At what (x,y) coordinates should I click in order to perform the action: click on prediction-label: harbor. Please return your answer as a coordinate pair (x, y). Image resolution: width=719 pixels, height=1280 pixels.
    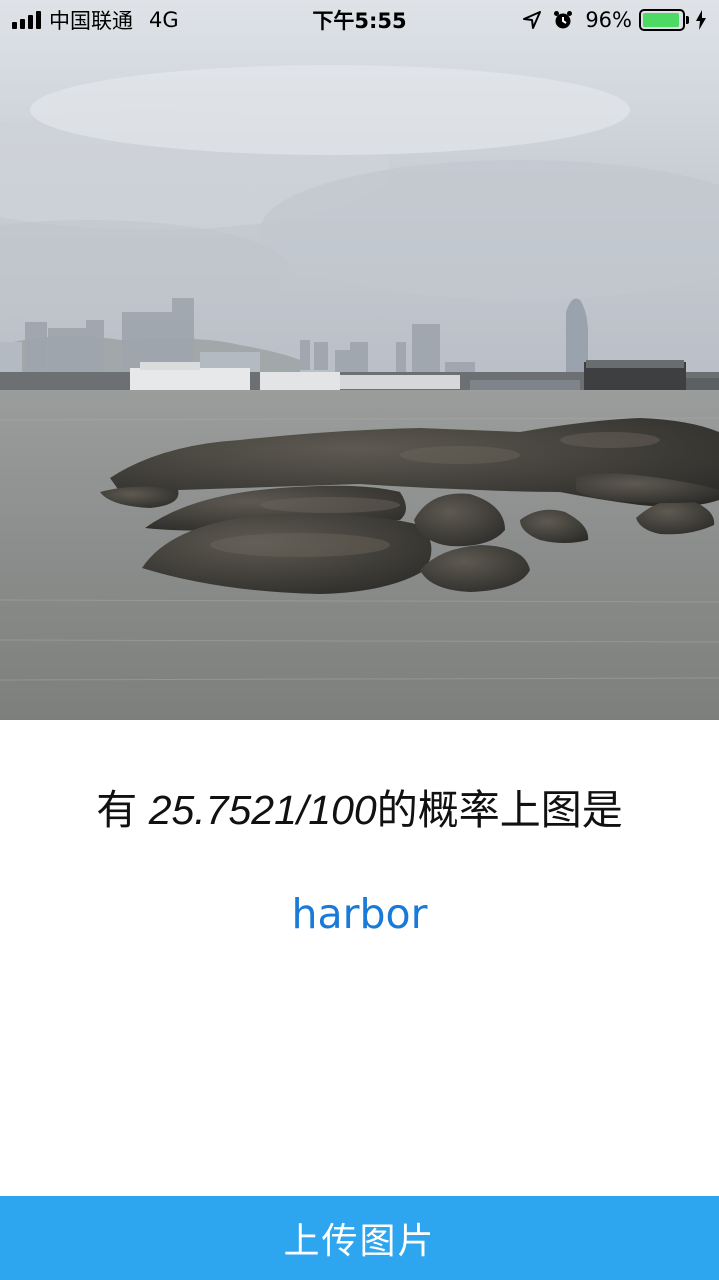
    Looking at the image, I should click on (359, 914).